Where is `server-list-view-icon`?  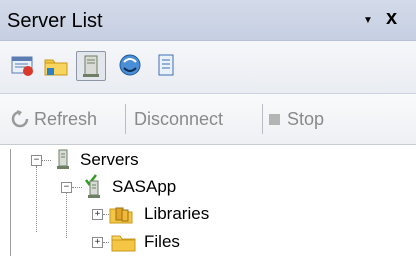 server-list-view-icon is located at coordinates (22, 66).